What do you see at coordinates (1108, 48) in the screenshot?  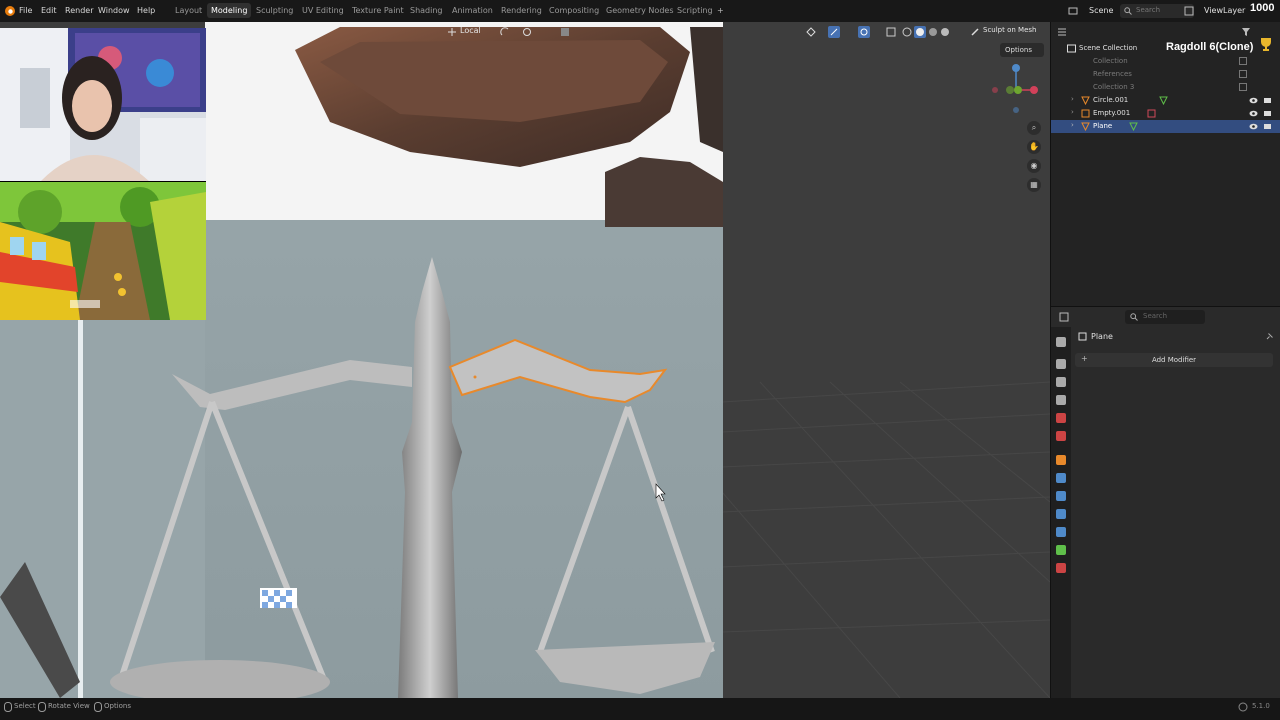 I see `scene-collection-label: Scene Collection` at bounding box center [1108, 48].